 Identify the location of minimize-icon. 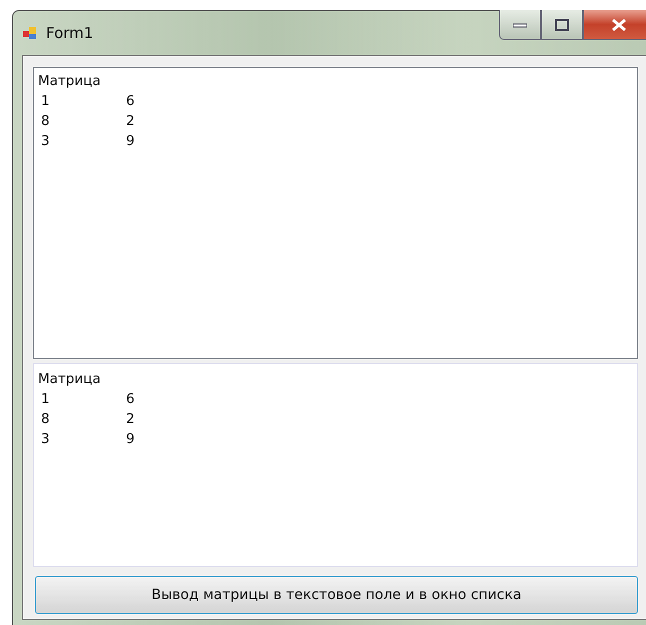
(520, 25).